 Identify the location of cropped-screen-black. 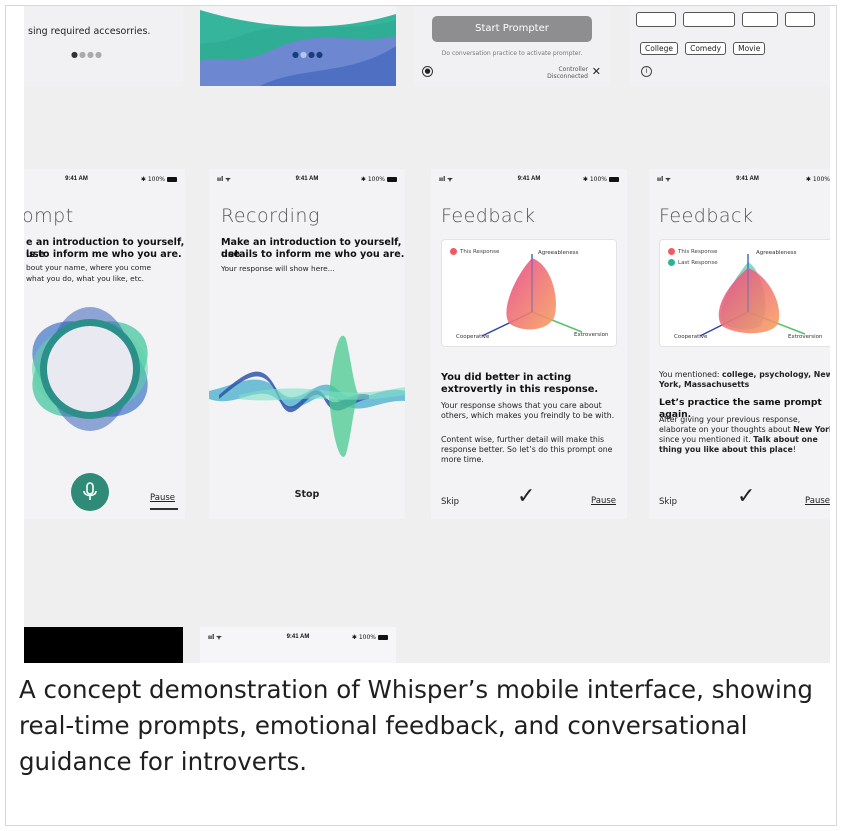
(103, 645).